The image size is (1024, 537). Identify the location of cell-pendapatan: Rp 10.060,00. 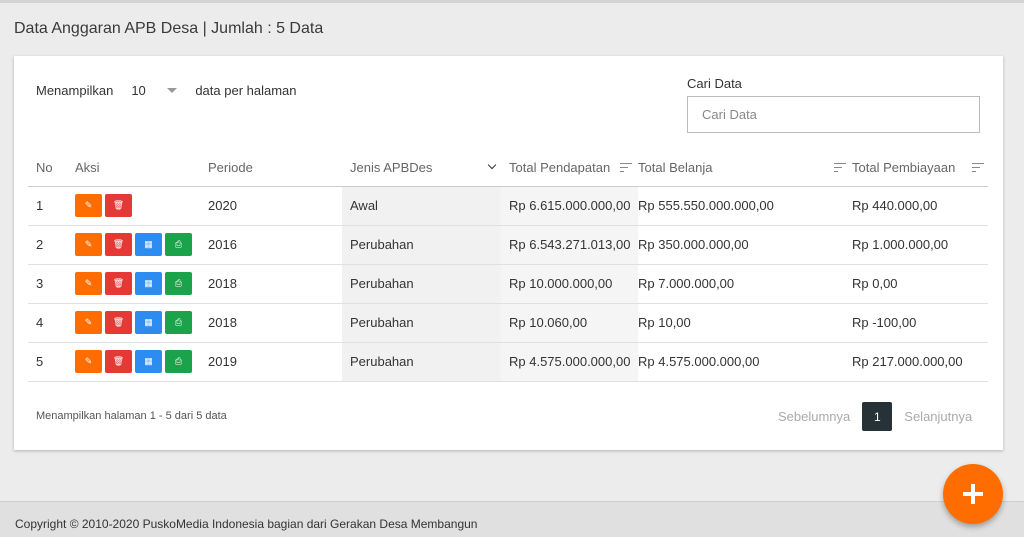
(569, 323).